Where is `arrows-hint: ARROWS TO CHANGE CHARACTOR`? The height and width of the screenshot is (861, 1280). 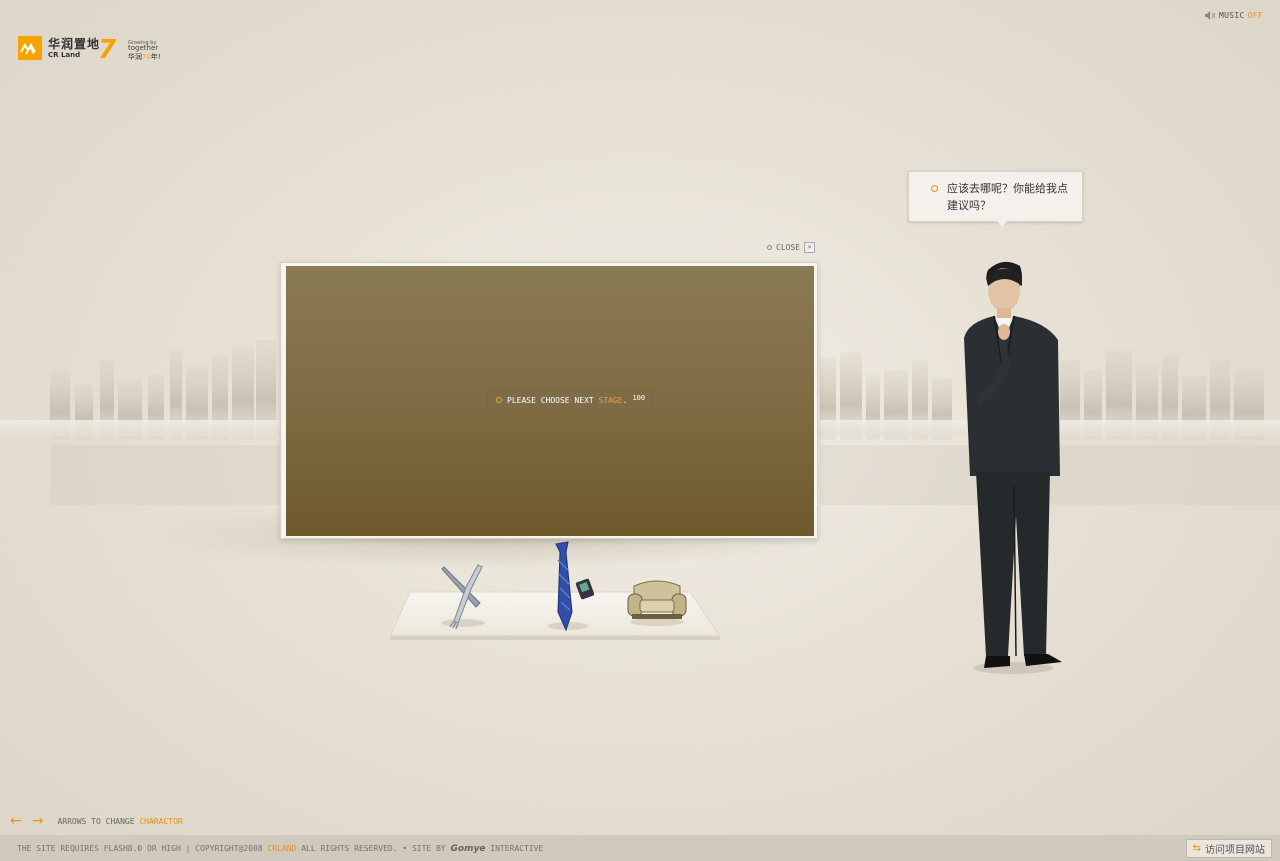 arrows-hint: ARROWS TO CHANGE CHARACTOR is located at coordinates (120, 821).